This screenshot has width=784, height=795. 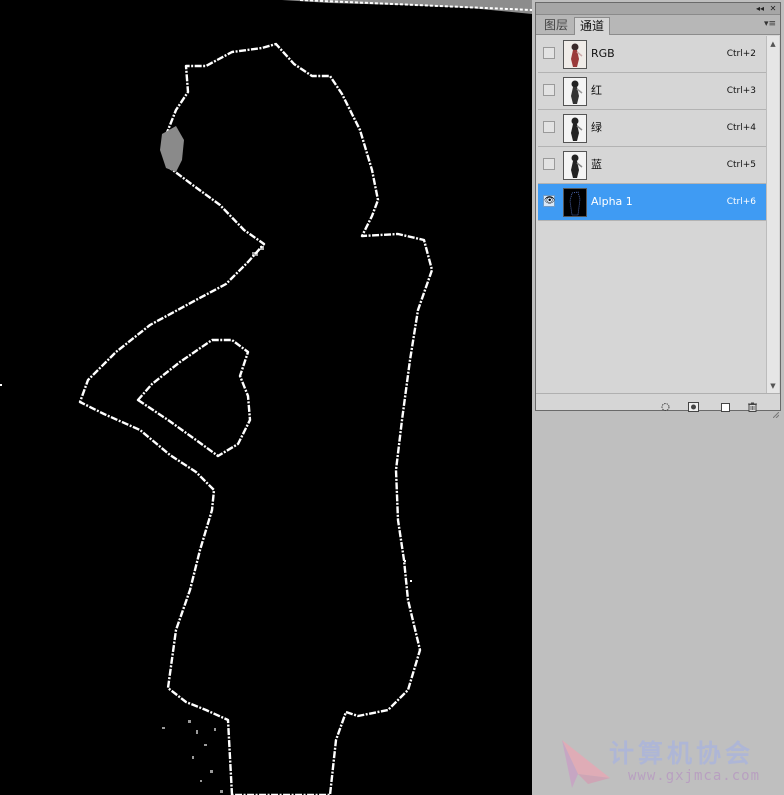 I want to click on site-watermark: 计算机协会 www.gxjmca.com, so click(x=671, y=762).